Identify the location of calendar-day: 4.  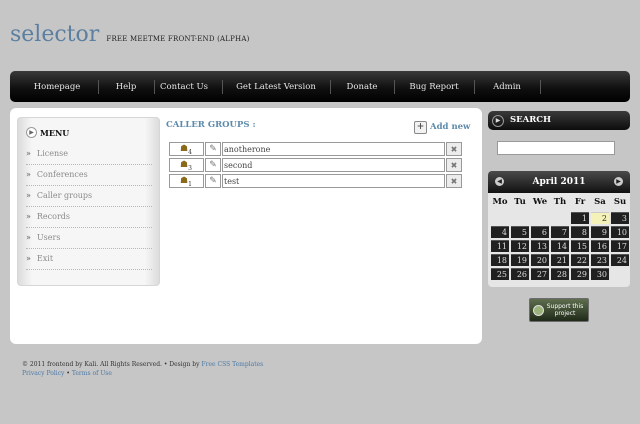
(500, 232).